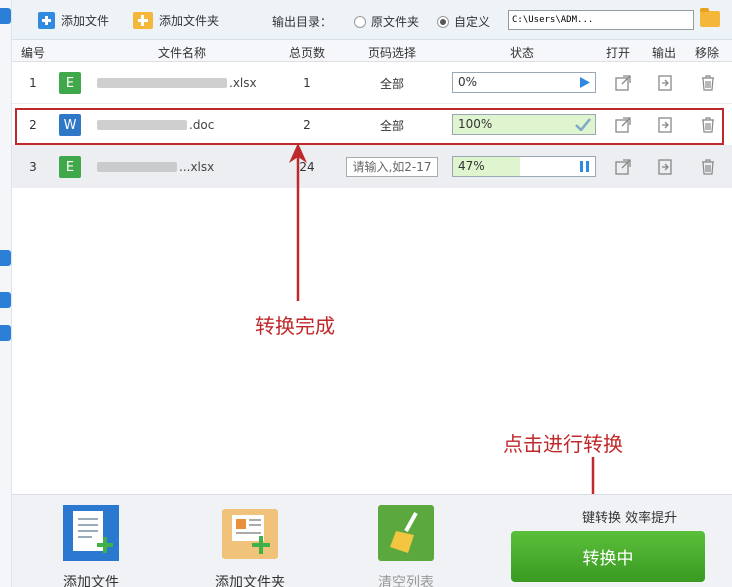 Image resolution: width=732 pixels, height=587 pixels. Describe the element at coordinates (585, 166) in the screenshot. I see `pause-icon` at that location.